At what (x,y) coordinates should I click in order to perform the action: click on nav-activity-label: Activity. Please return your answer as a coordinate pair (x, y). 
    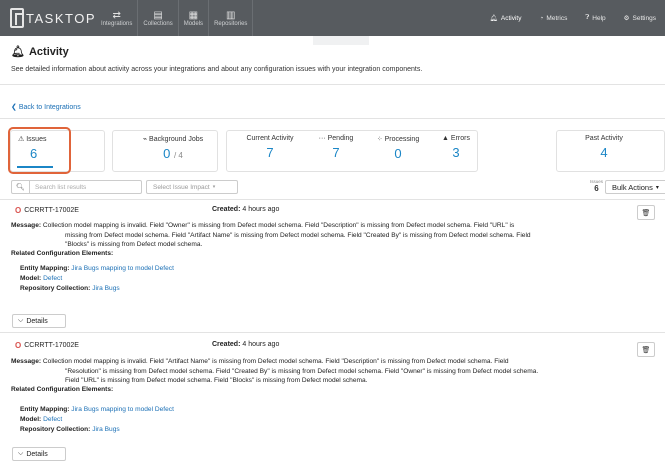
    Looking at the image, I should click on (511, 18).